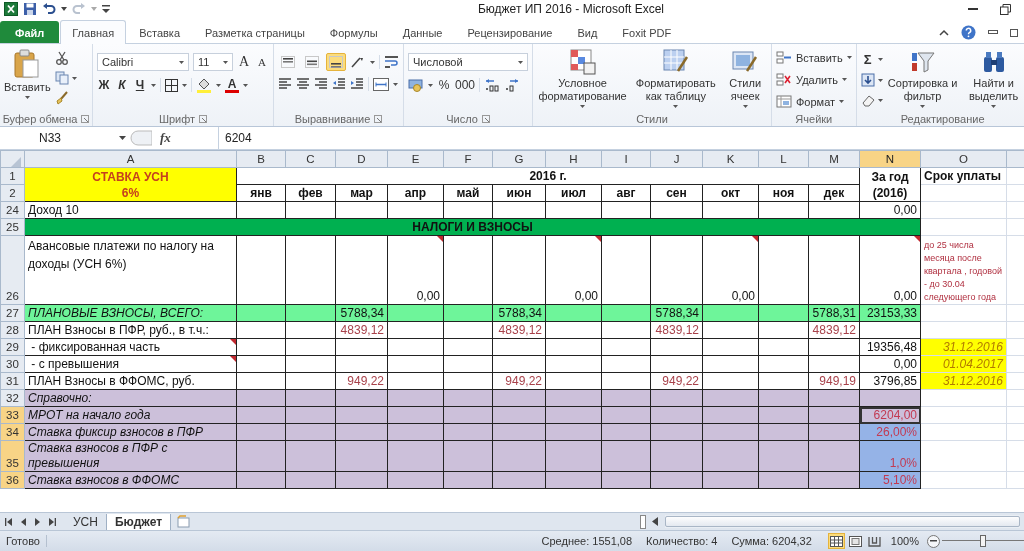 This screenshot has height=551, width=1024. Describe the element at coordinates (492, 85) in the screenshot. I see `increase-decimal-icon` at that location.